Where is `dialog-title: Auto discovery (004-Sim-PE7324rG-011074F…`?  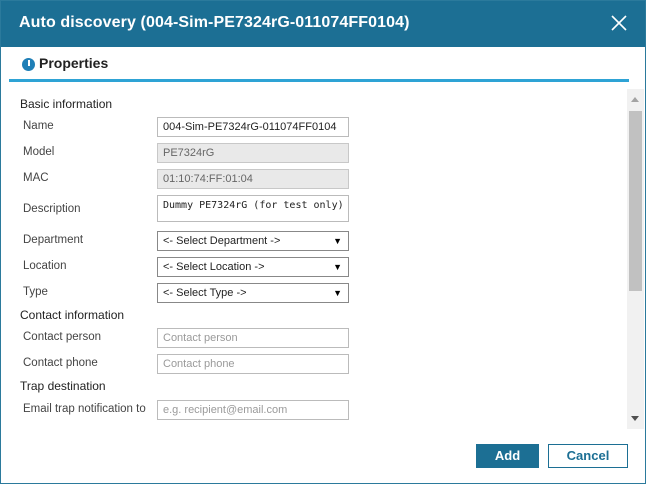 dialog-title: Auto discovery (004-Sim-PE7324rG-011074F… is located at coordinates (214, 22).